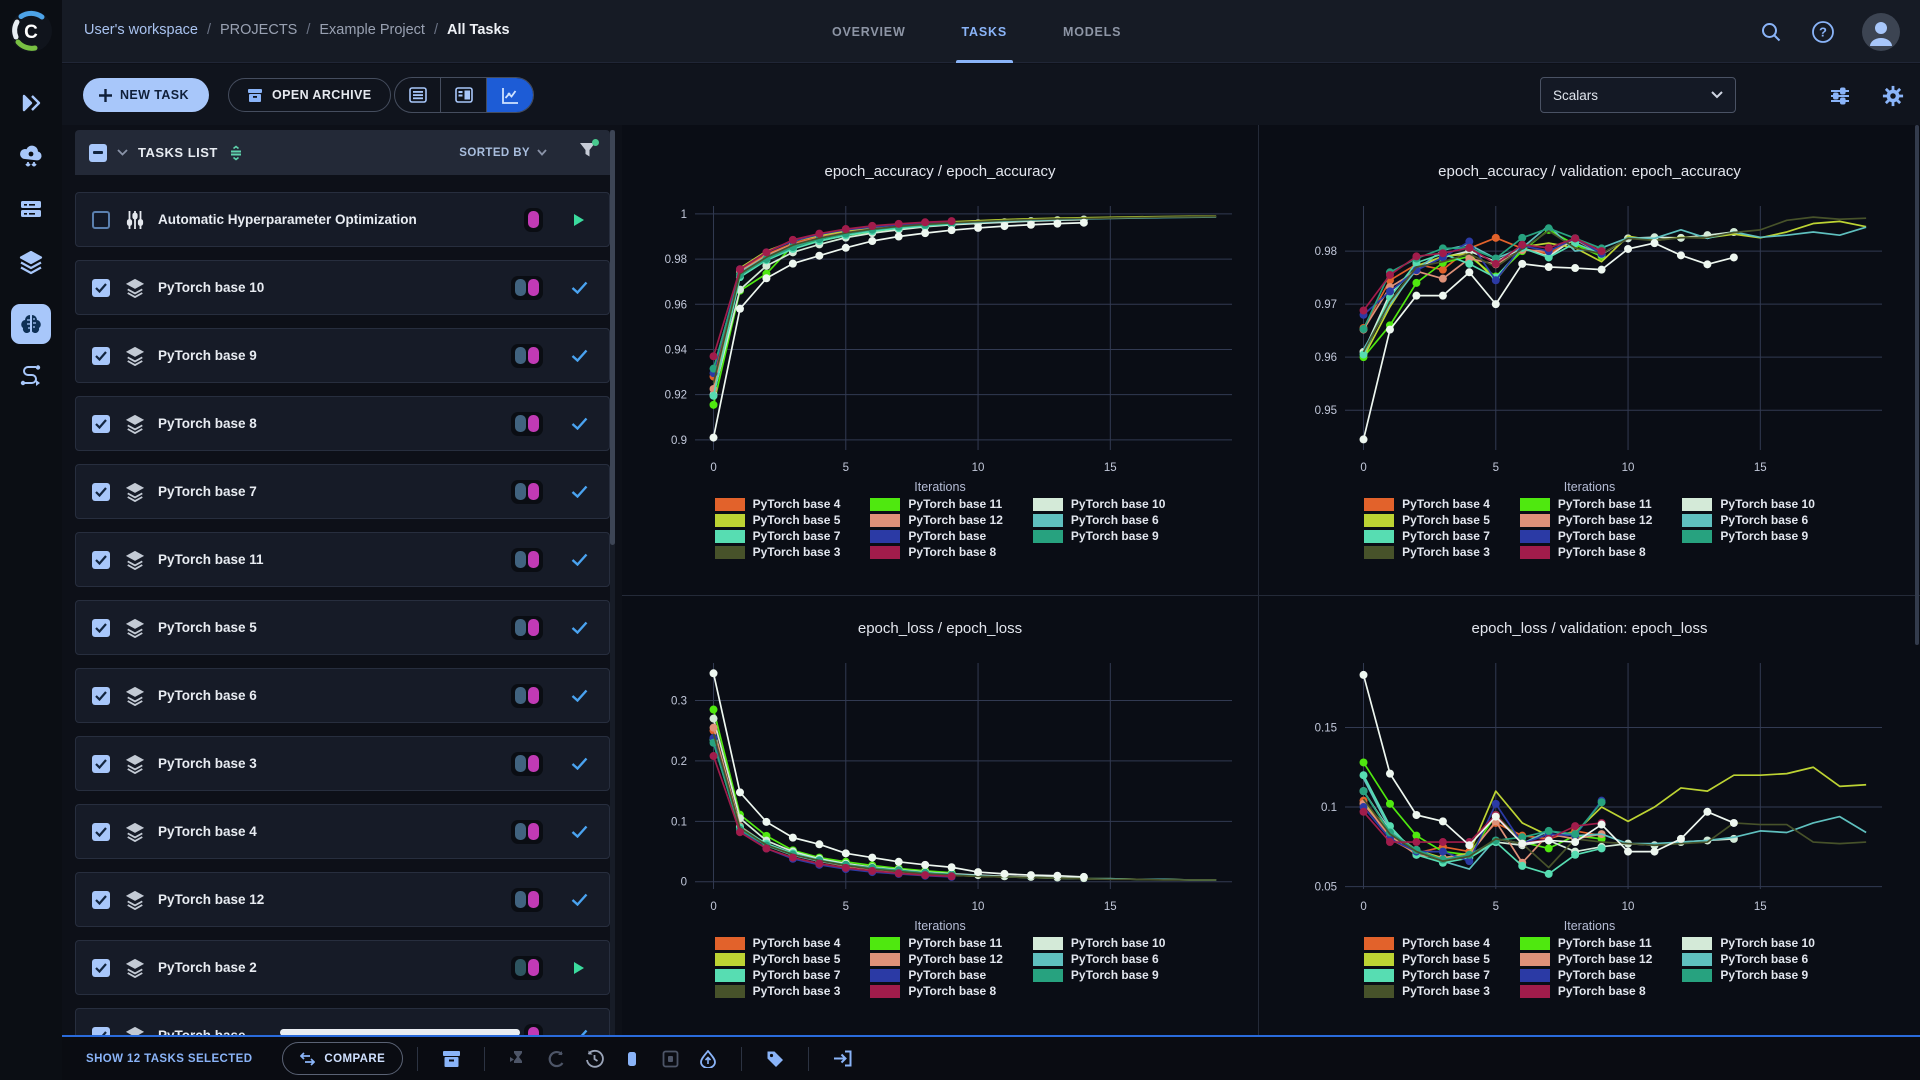  What do you see at coordinates (518, 1059) in the screenshot?
I see `enqueue-icon` at bounding box center [518, 1059].